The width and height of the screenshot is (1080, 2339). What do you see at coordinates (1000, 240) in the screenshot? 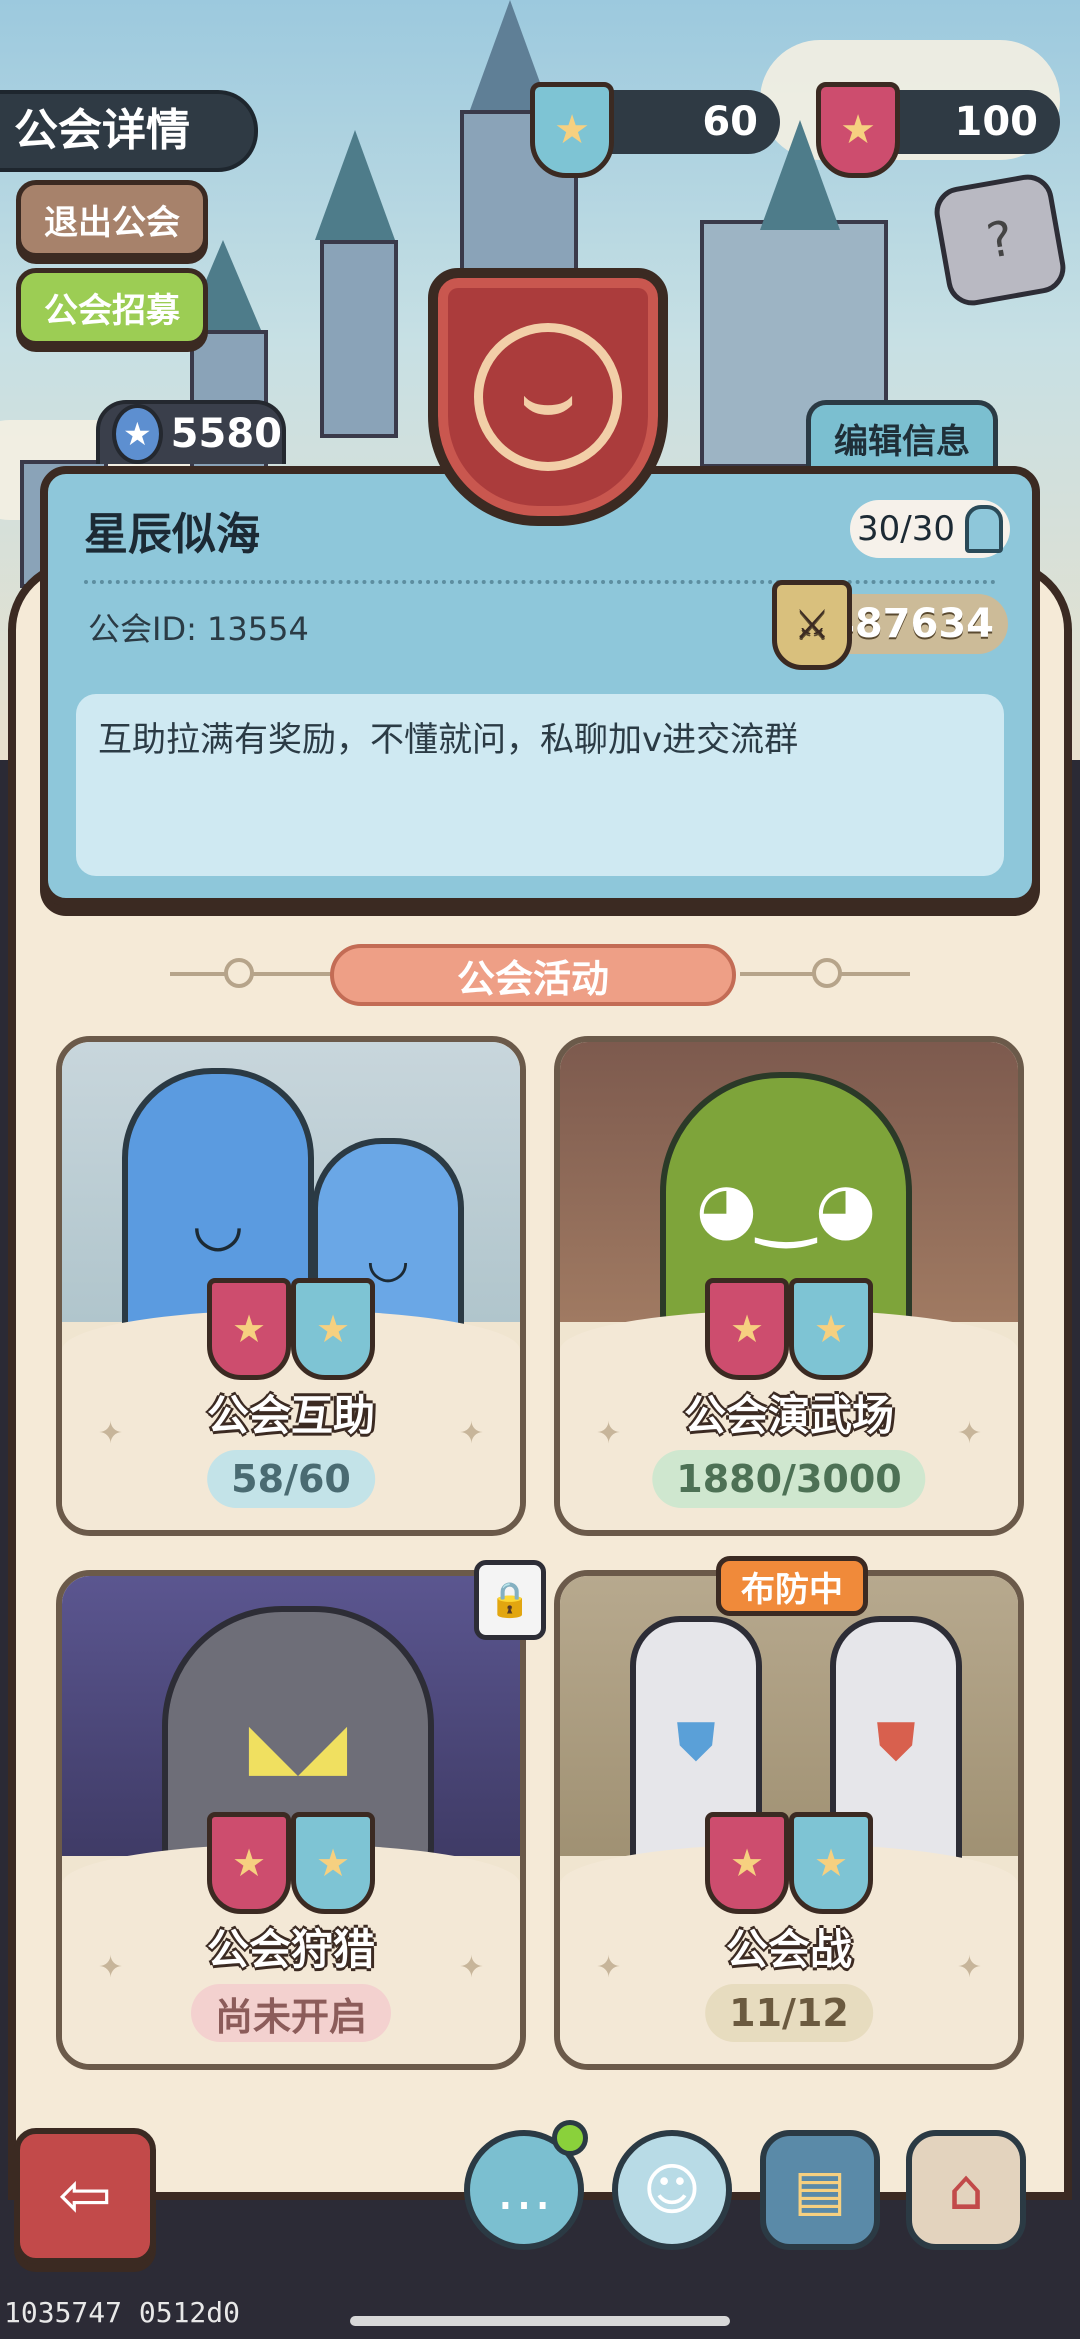
I see `dice-icon: ?` at bounding box center [1000, 240].